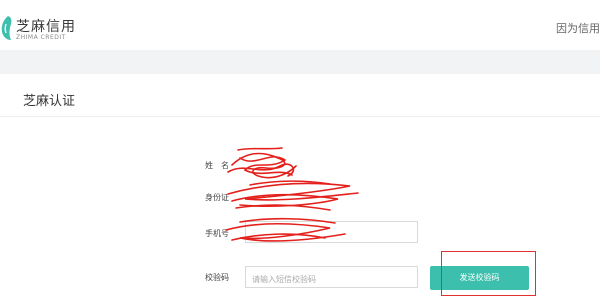 The width and height of the screenshot is (600, 296). I want to click on logo-text-en: ZHIMA CREDIT, so click(41, 37).